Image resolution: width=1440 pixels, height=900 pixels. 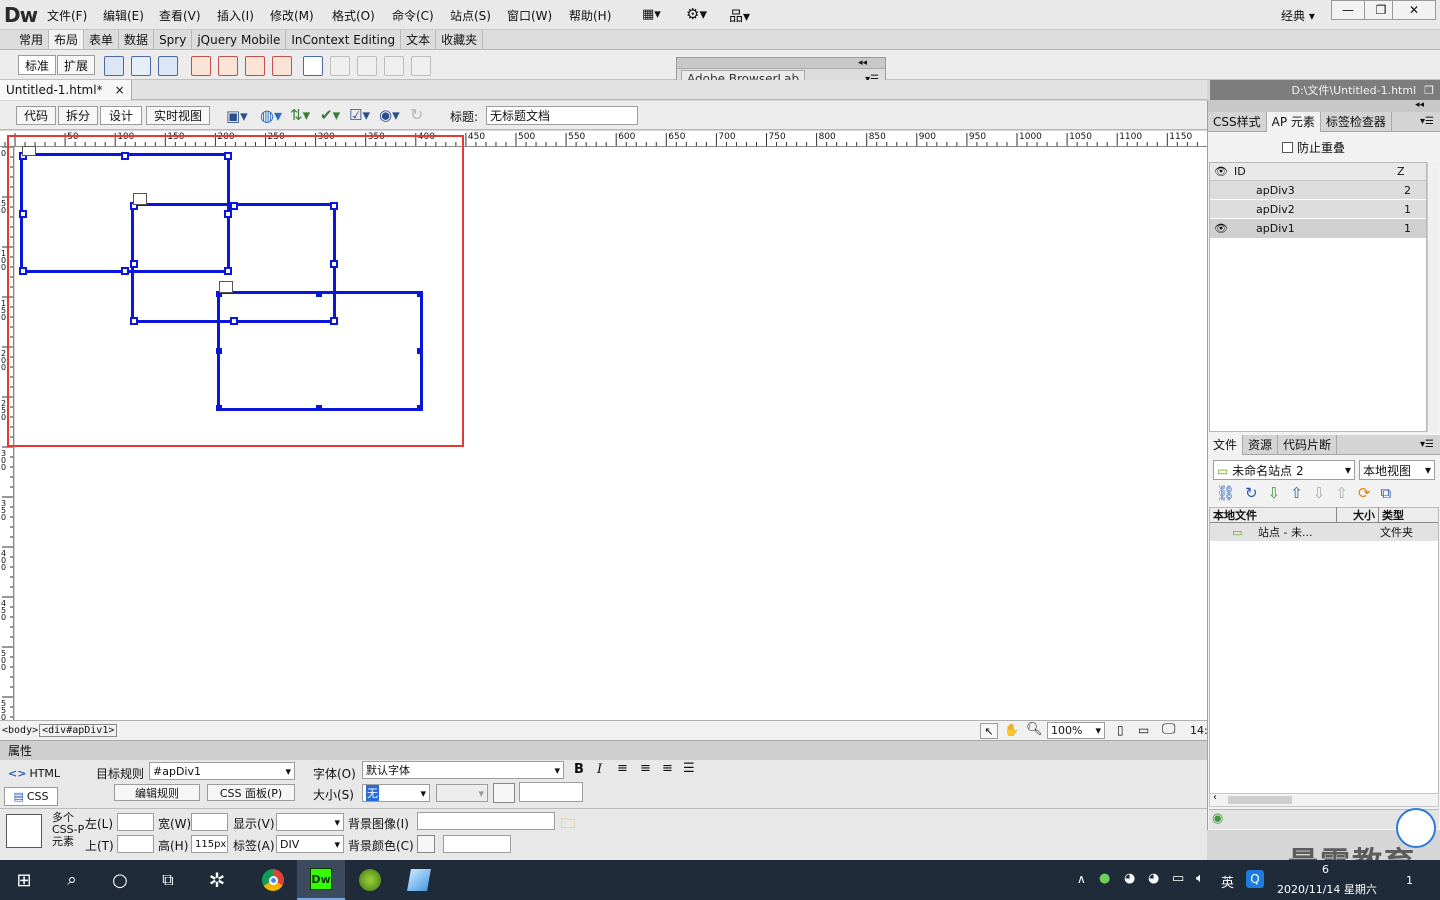 What do you see at coordinates (1227, 881) in the screenshot?
I see `ime-indicator: 英` at bounding box center [1227, 881].